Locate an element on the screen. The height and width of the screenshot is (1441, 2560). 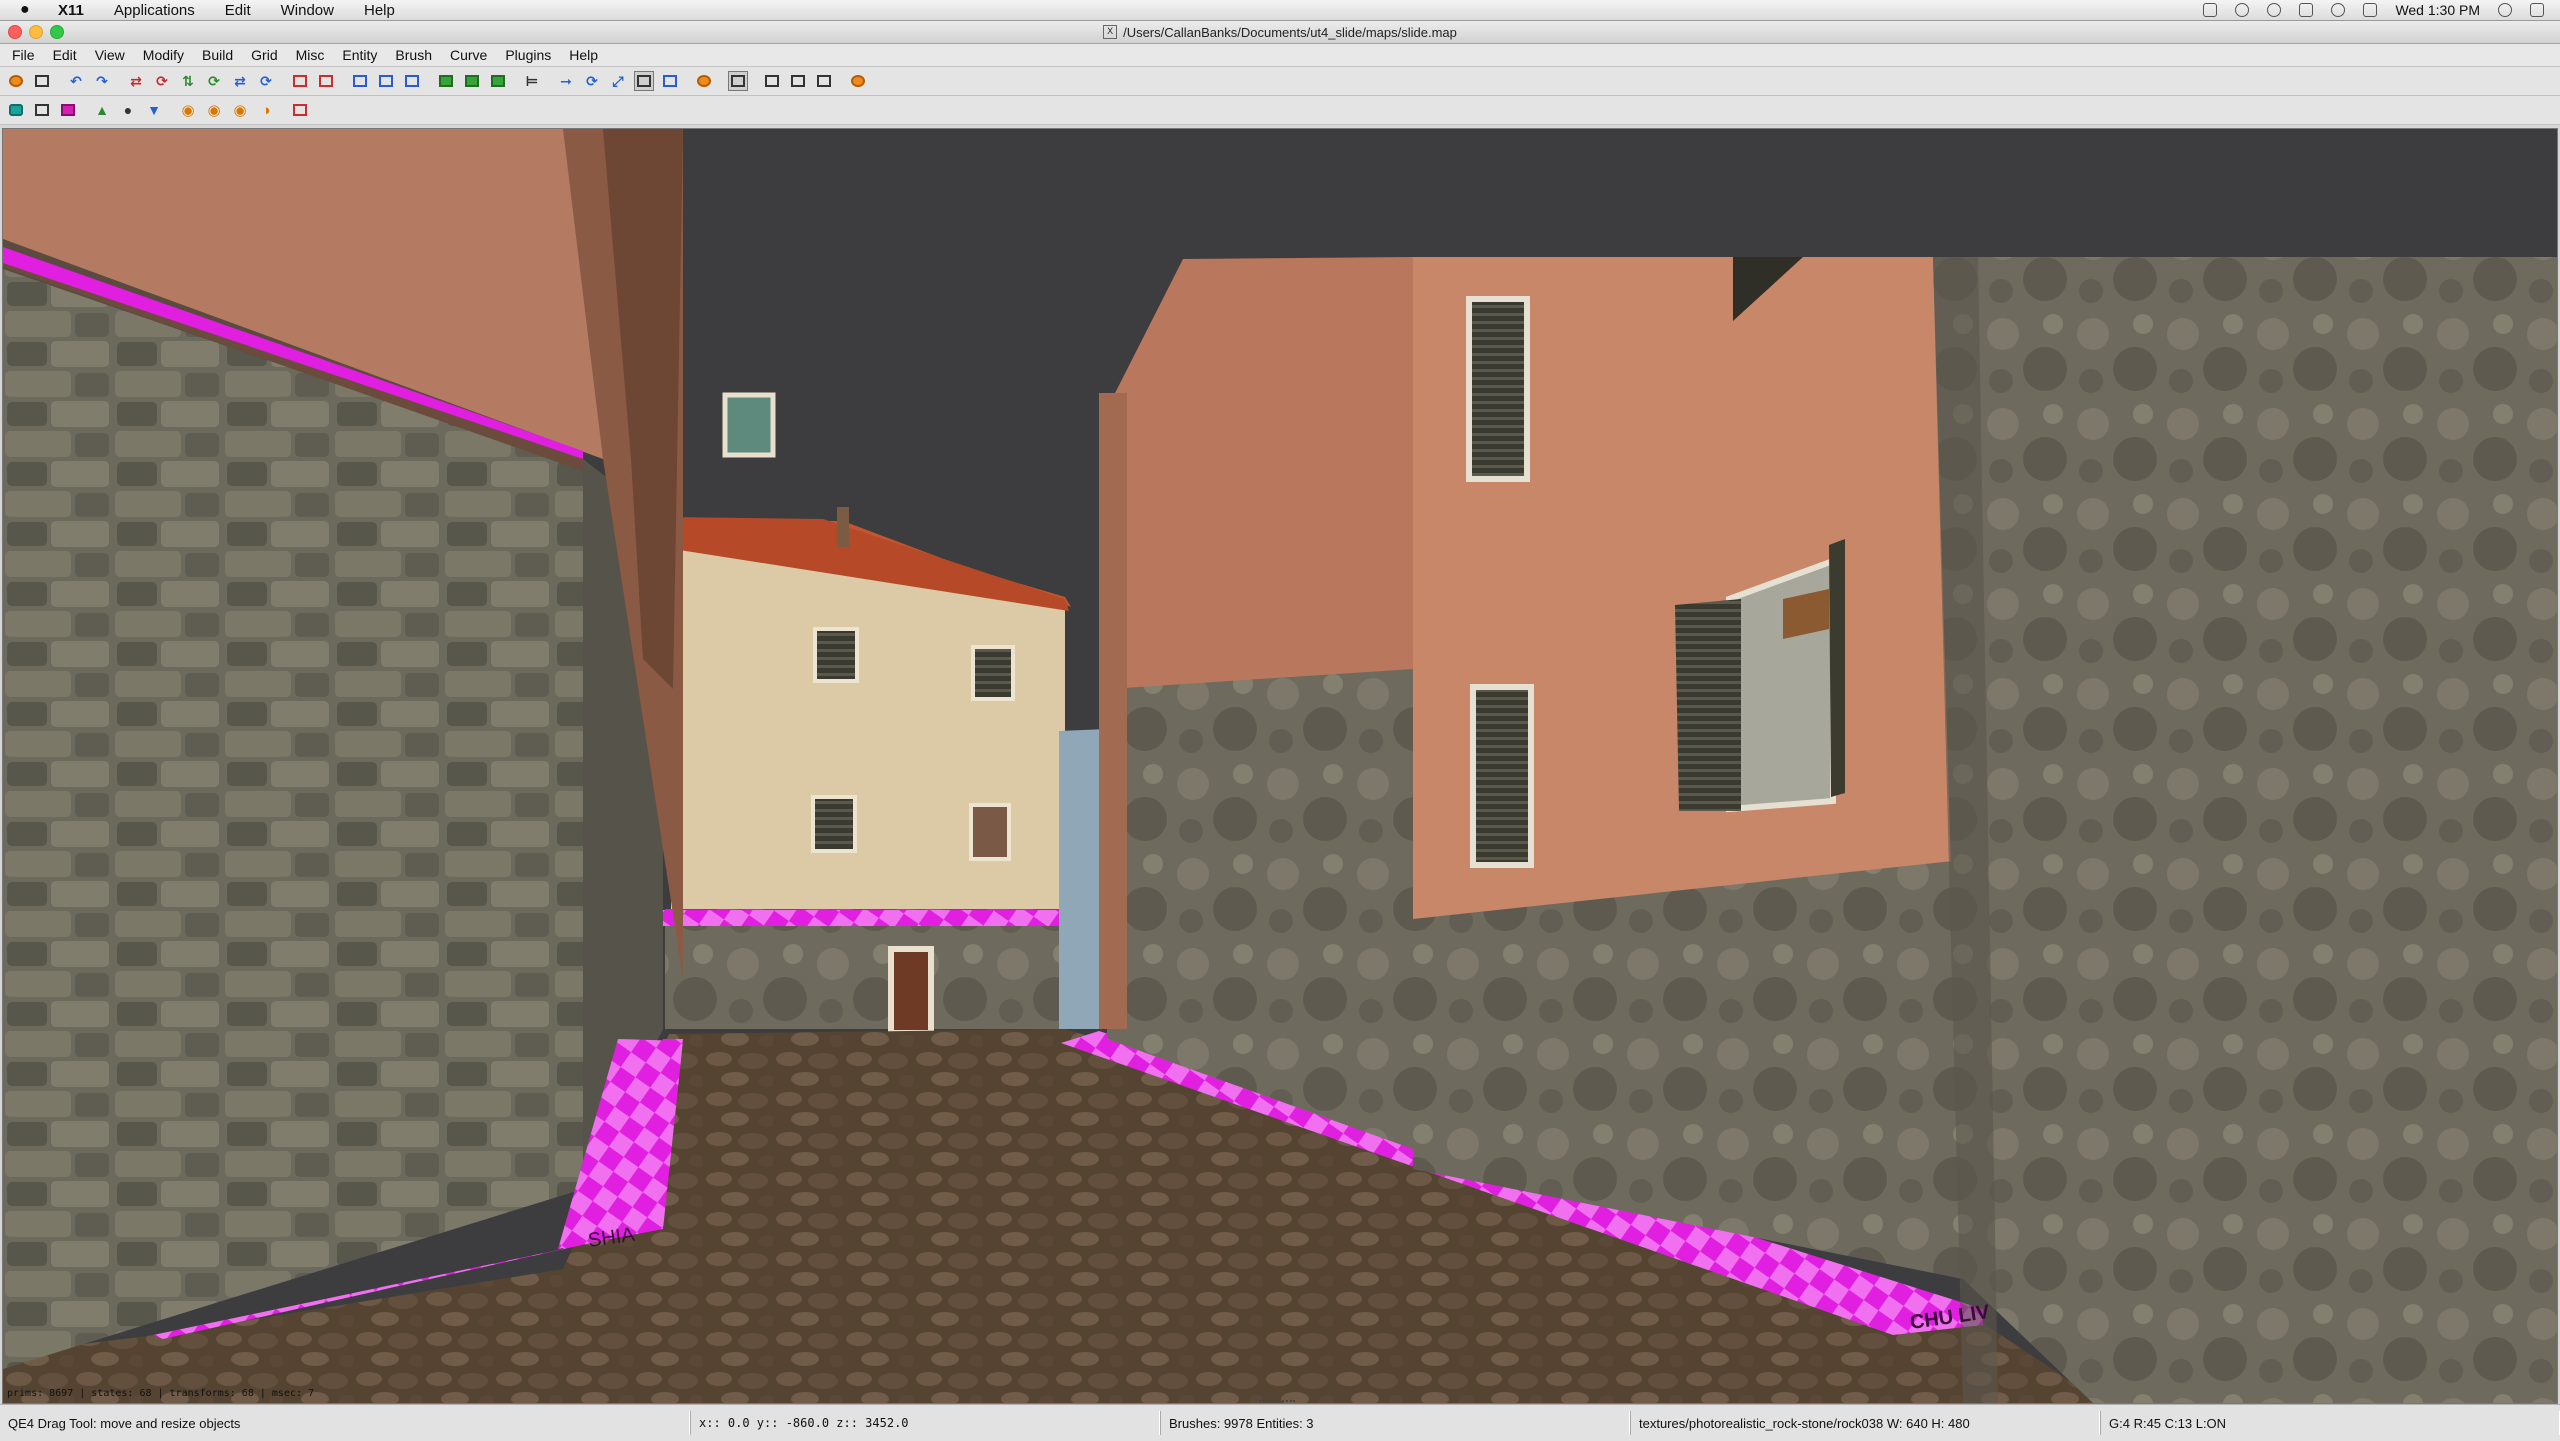
select-touching-icon is located at coordinates (386, 81).